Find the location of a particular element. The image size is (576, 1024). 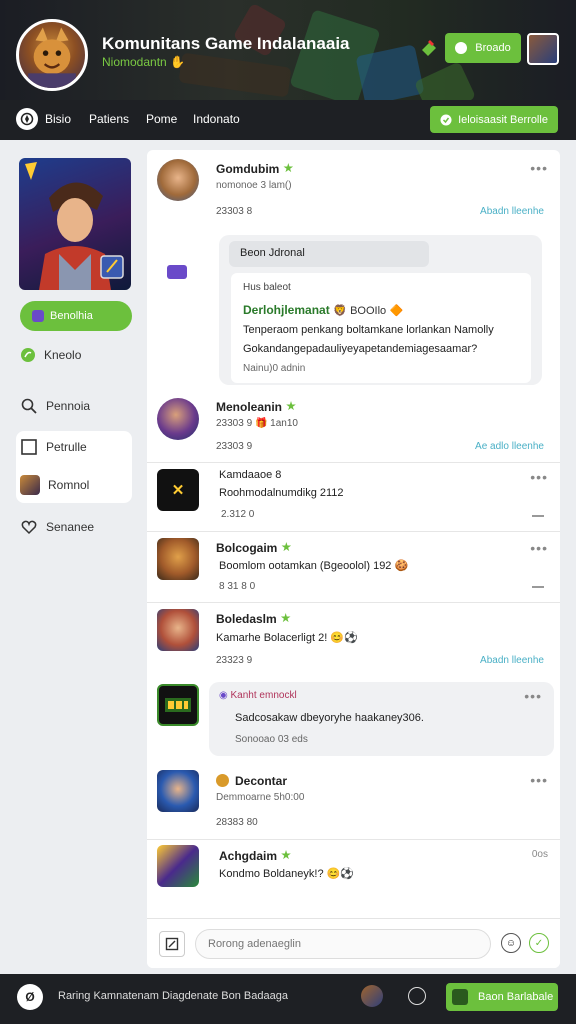

reply-time: Nainu)0 adnin is located at coordinates (274, 368).